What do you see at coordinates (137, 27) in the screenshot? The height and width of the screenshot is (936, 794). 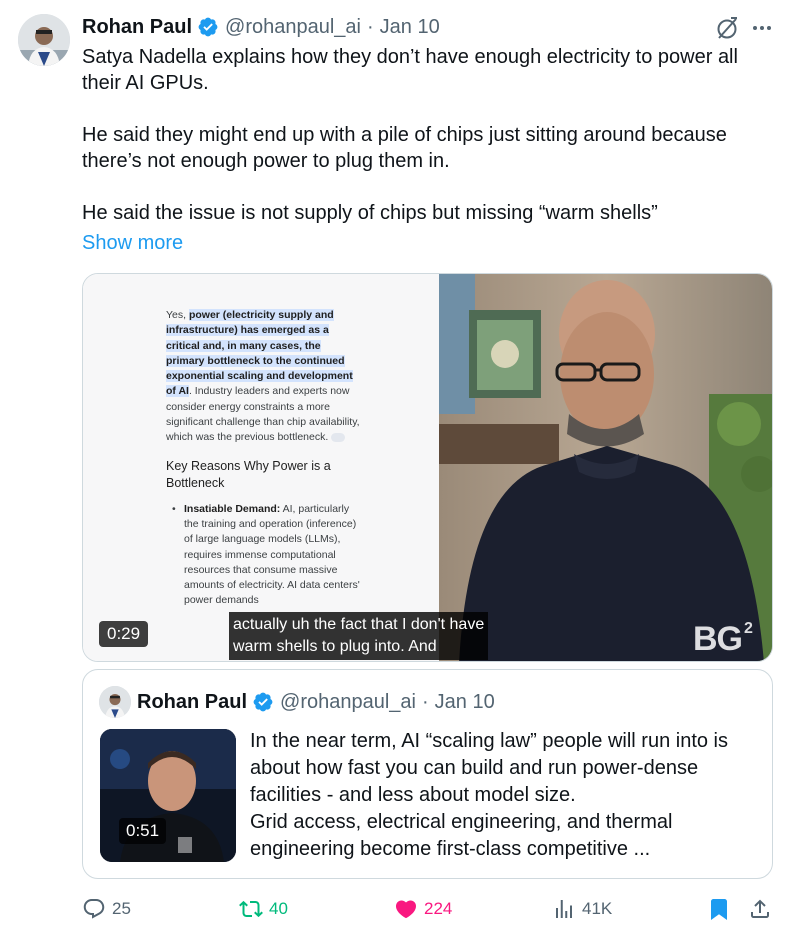 I see `author-name: Rohan Paul` at bounding box center [137, 27].